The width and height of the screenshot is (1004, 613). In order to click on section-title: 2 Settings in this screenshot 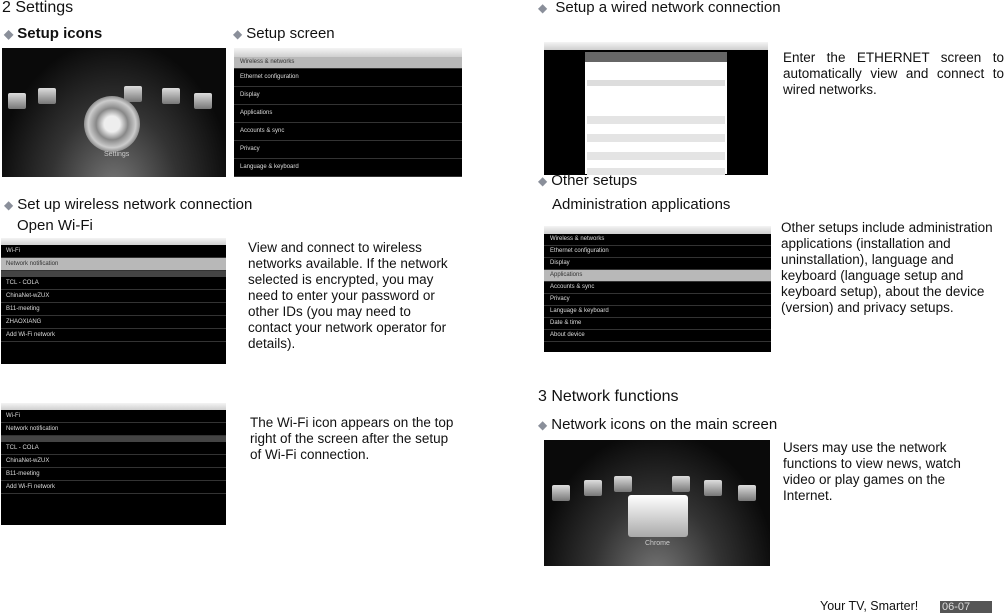, I will do `click(38, 8)`.